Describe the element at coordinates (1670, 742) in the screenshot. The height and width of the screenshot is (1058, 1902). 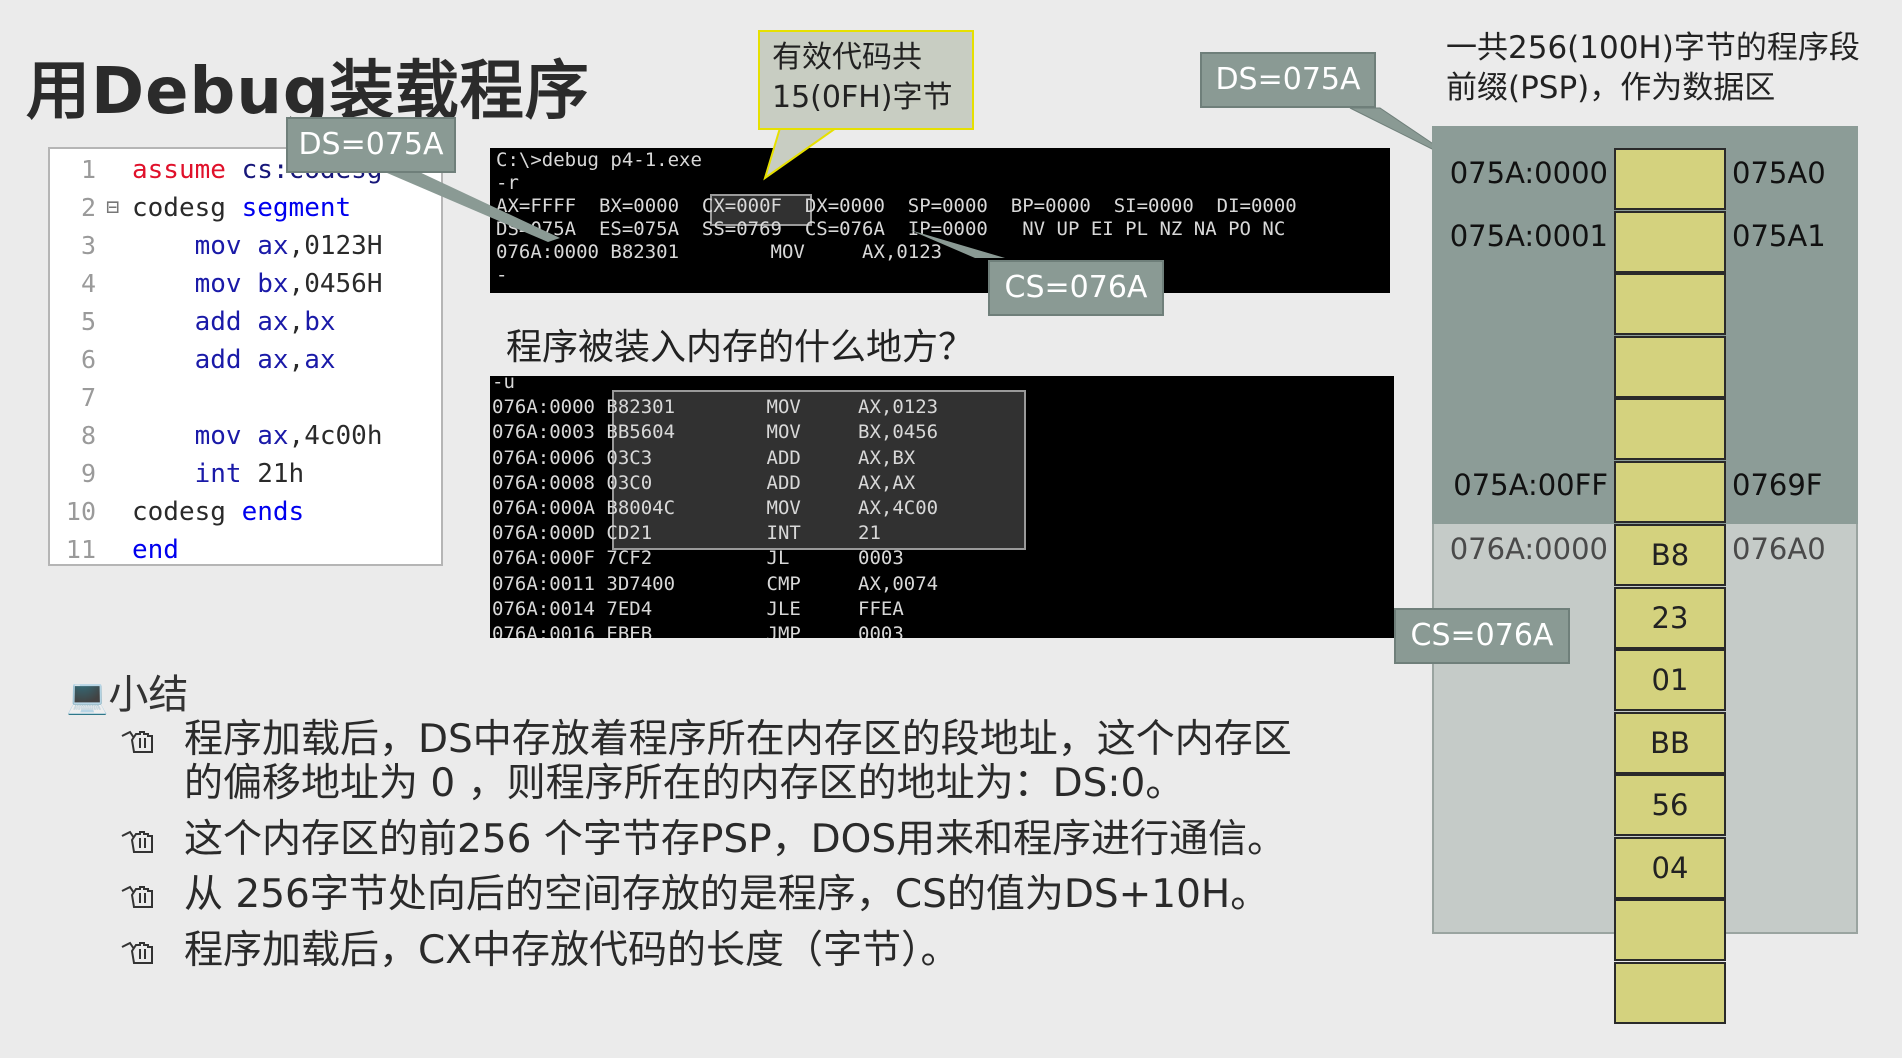
I see `program-memory-cell: BB` at that location.